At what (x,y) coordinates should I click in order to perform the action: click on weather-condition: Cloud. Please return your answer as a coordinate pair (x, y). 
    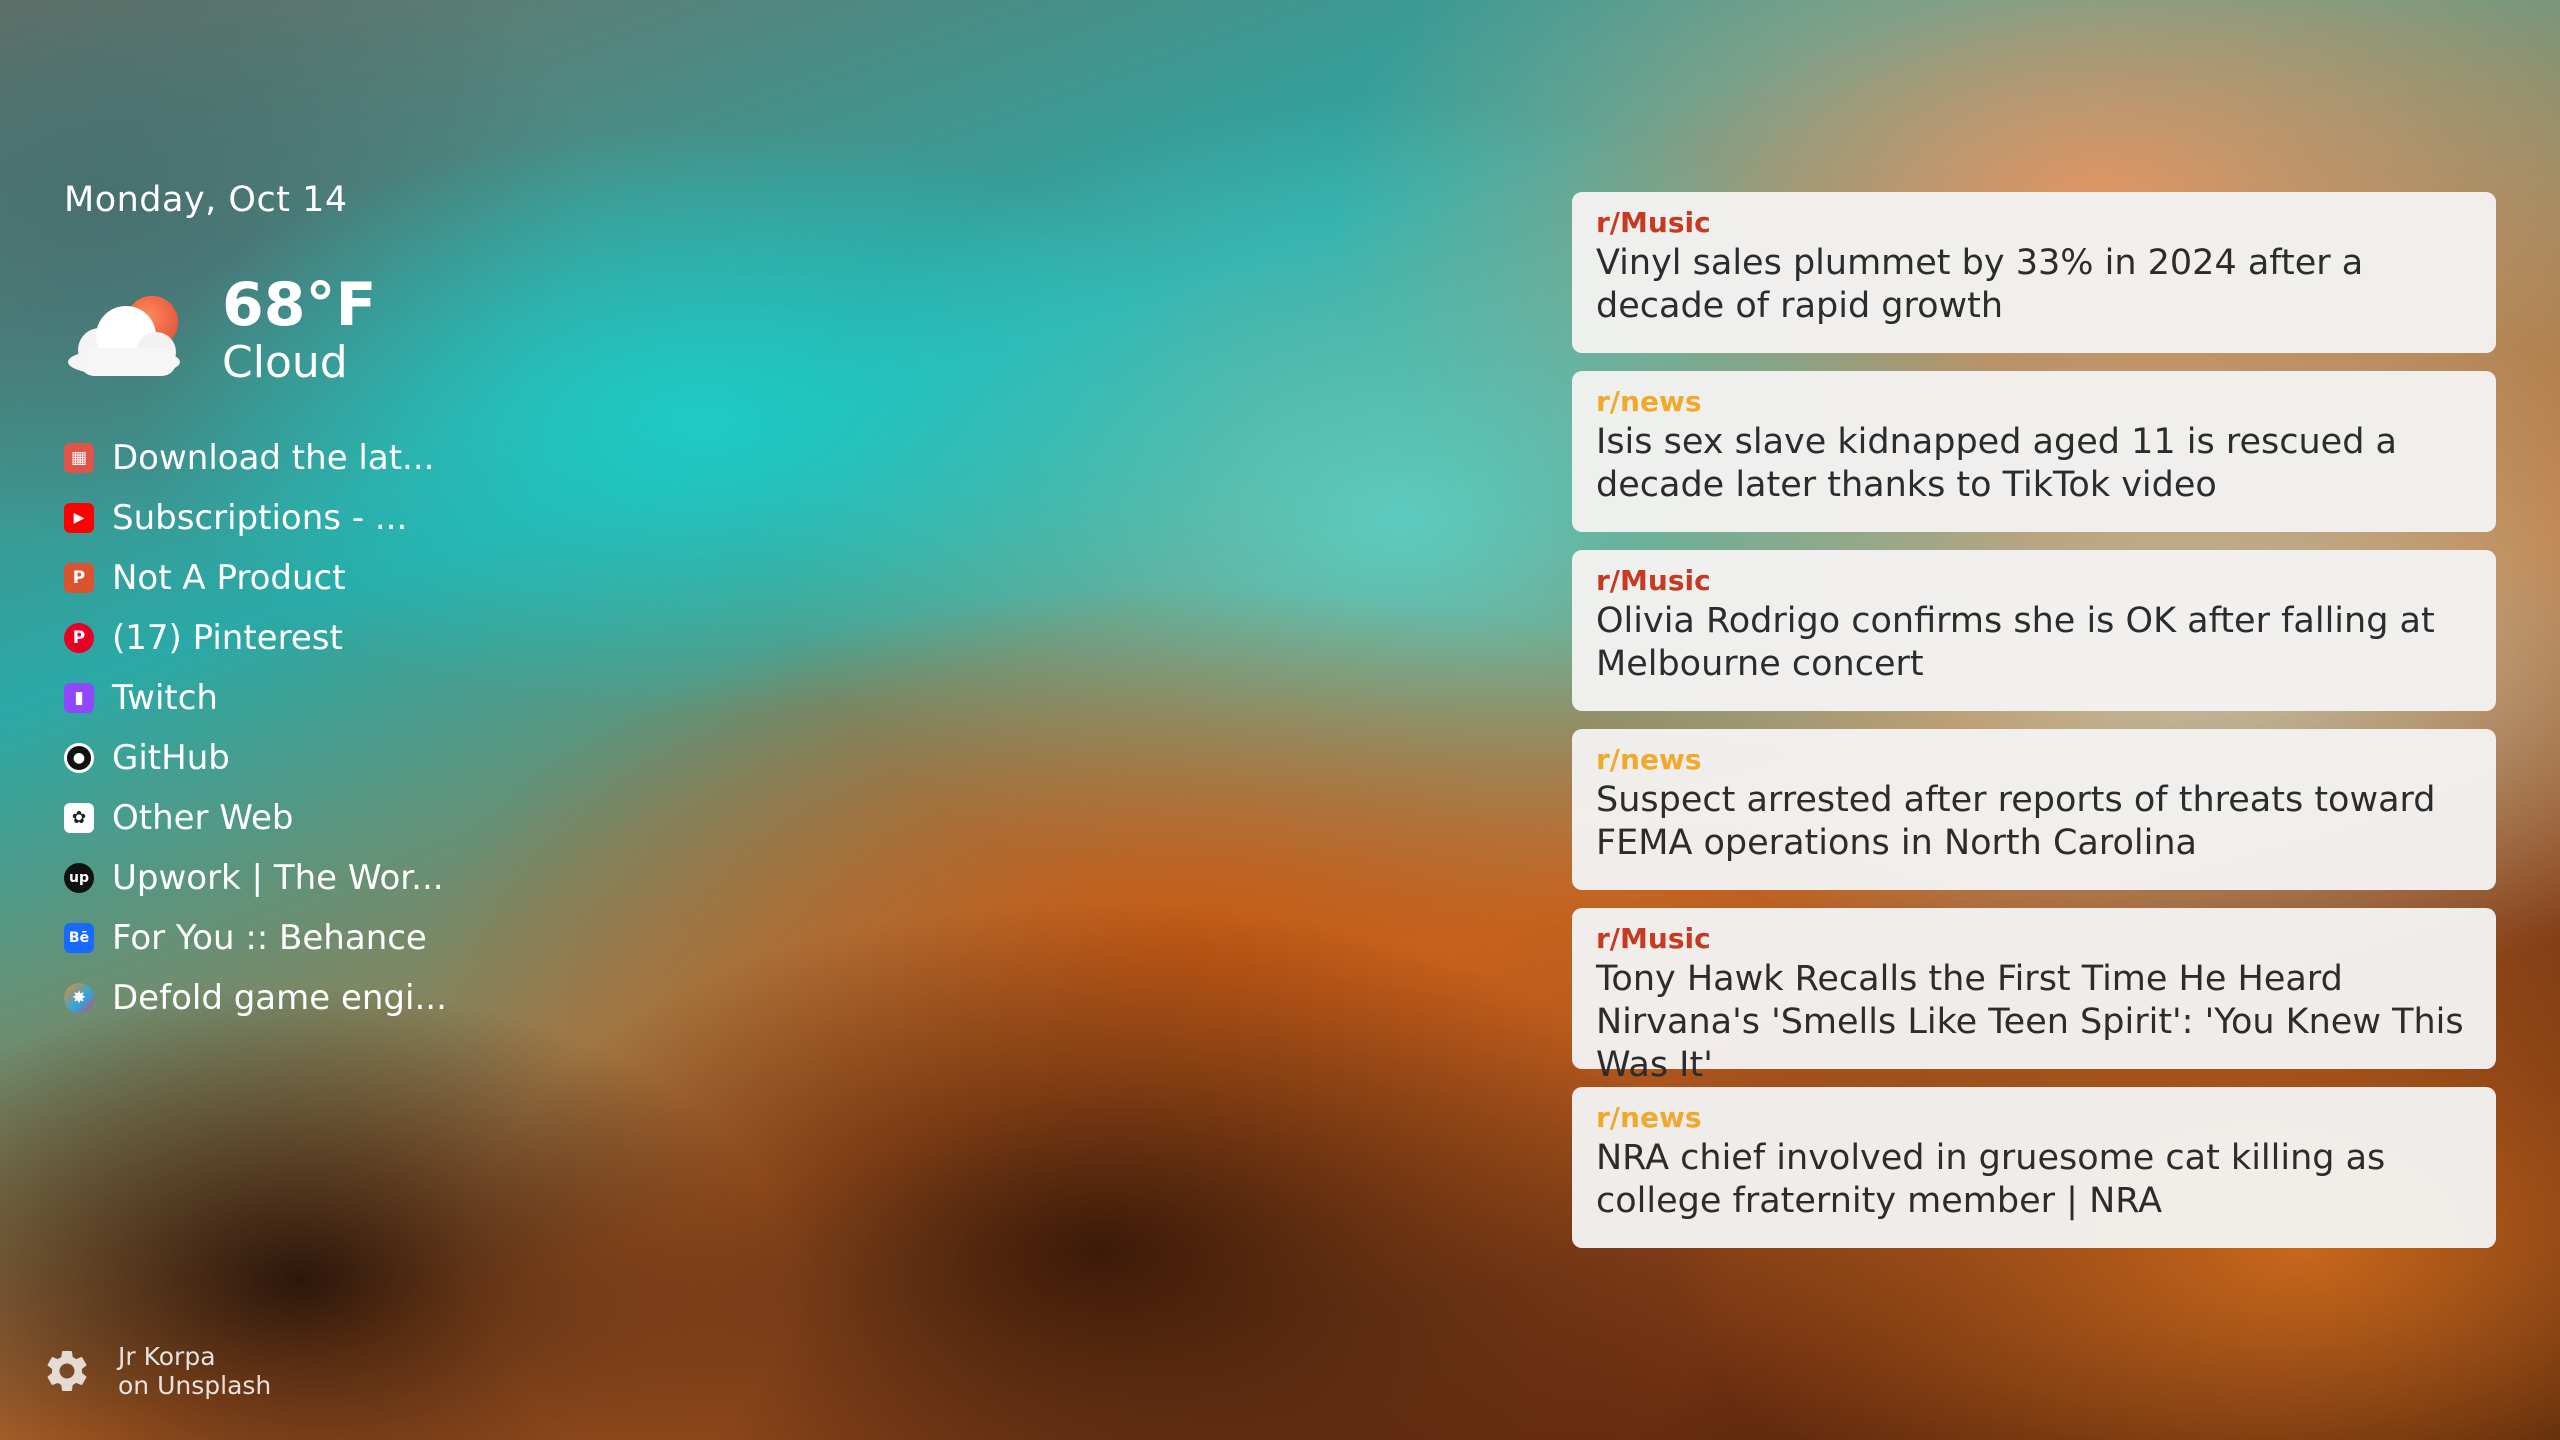
    Looking at the image, I should click on (285, 363).